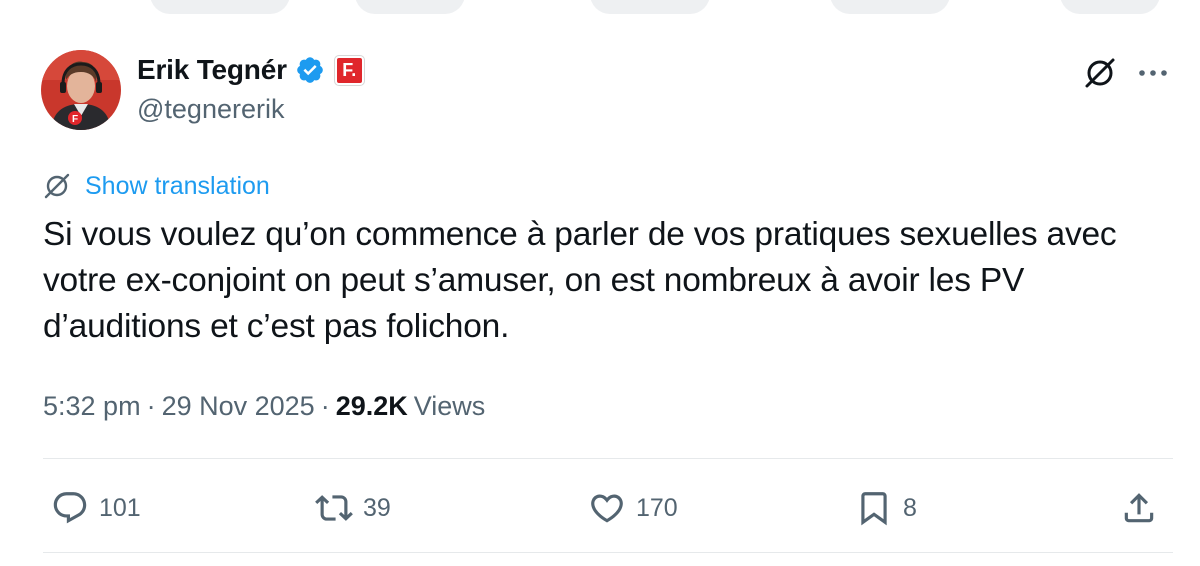 This screenshot has height=566, width=1200. Describe the element at coordinates (449, 405) in the screenshot. I see `views-label: Views` at that location.